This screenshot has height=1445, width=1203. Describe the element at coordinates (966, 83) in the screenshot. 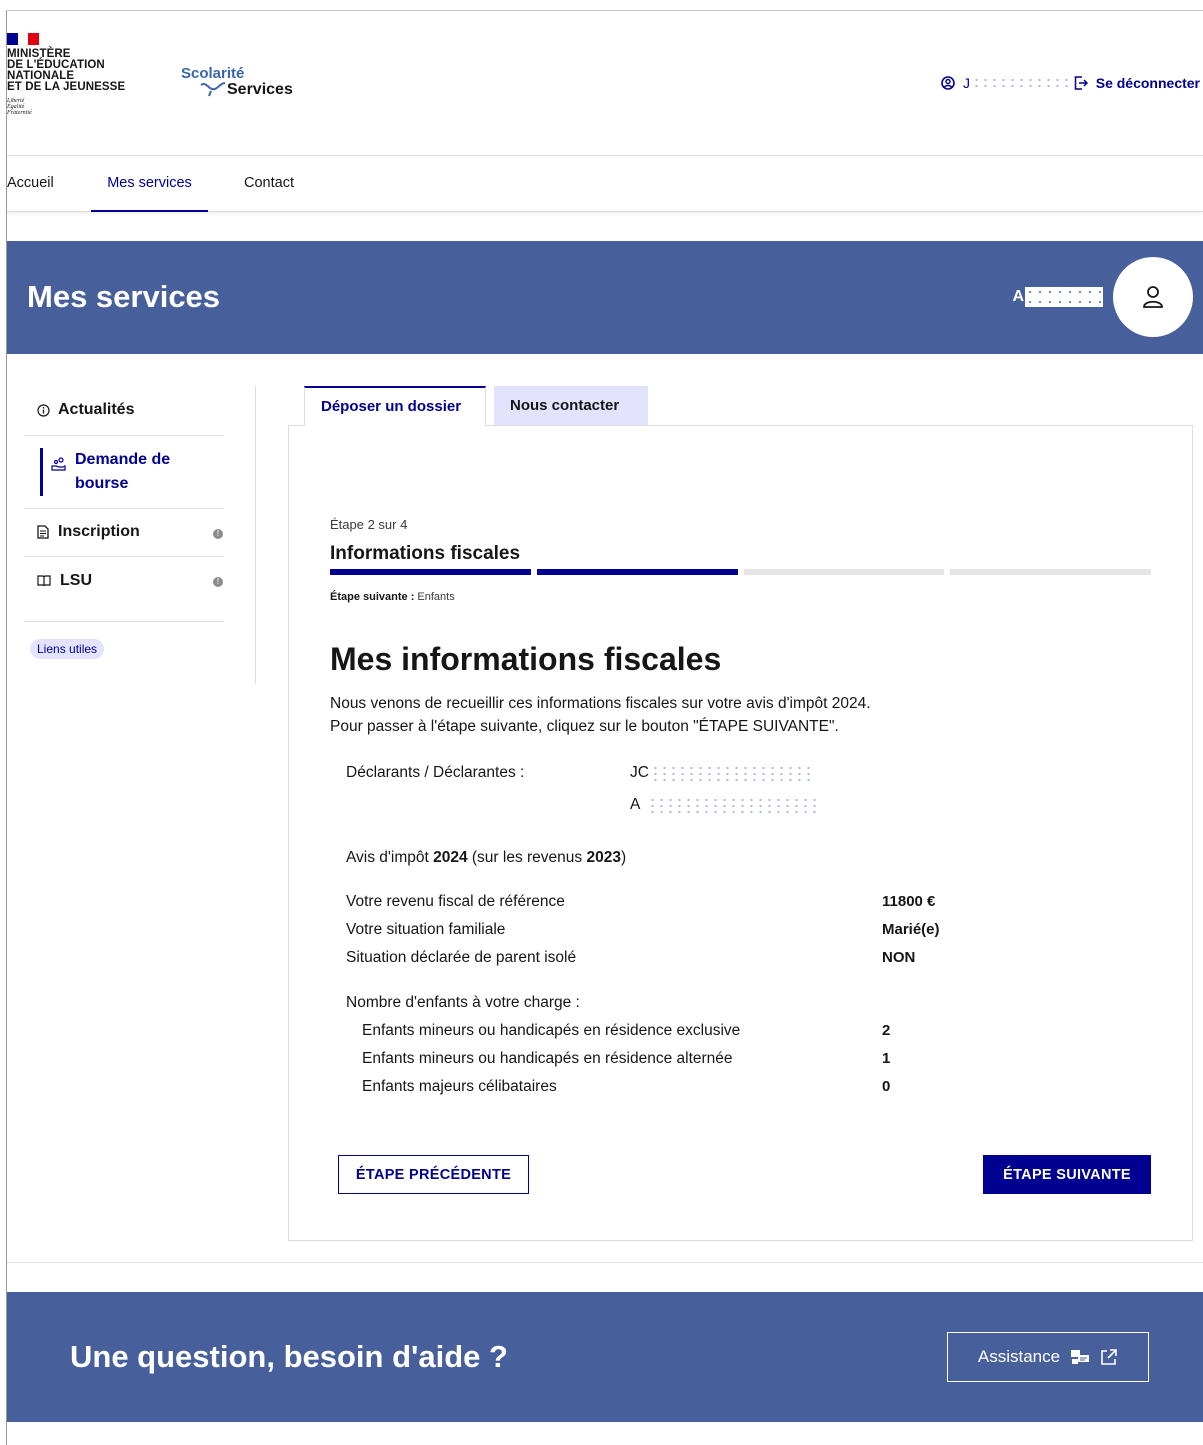

I see `user-name: J` at that location.